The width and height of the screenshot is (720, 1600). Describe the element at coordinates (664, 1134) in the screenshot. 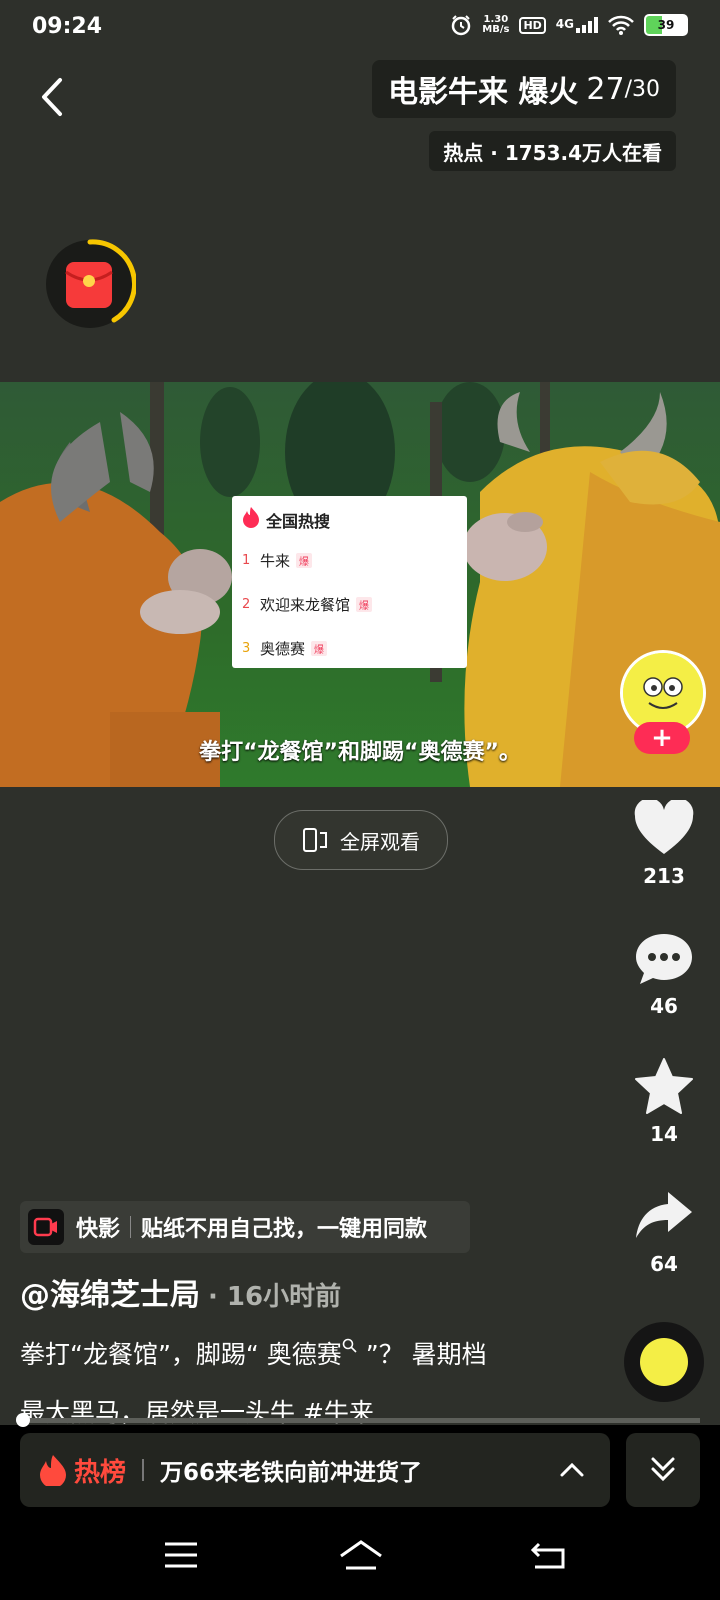

I see `favorite-count: 14` at that location.